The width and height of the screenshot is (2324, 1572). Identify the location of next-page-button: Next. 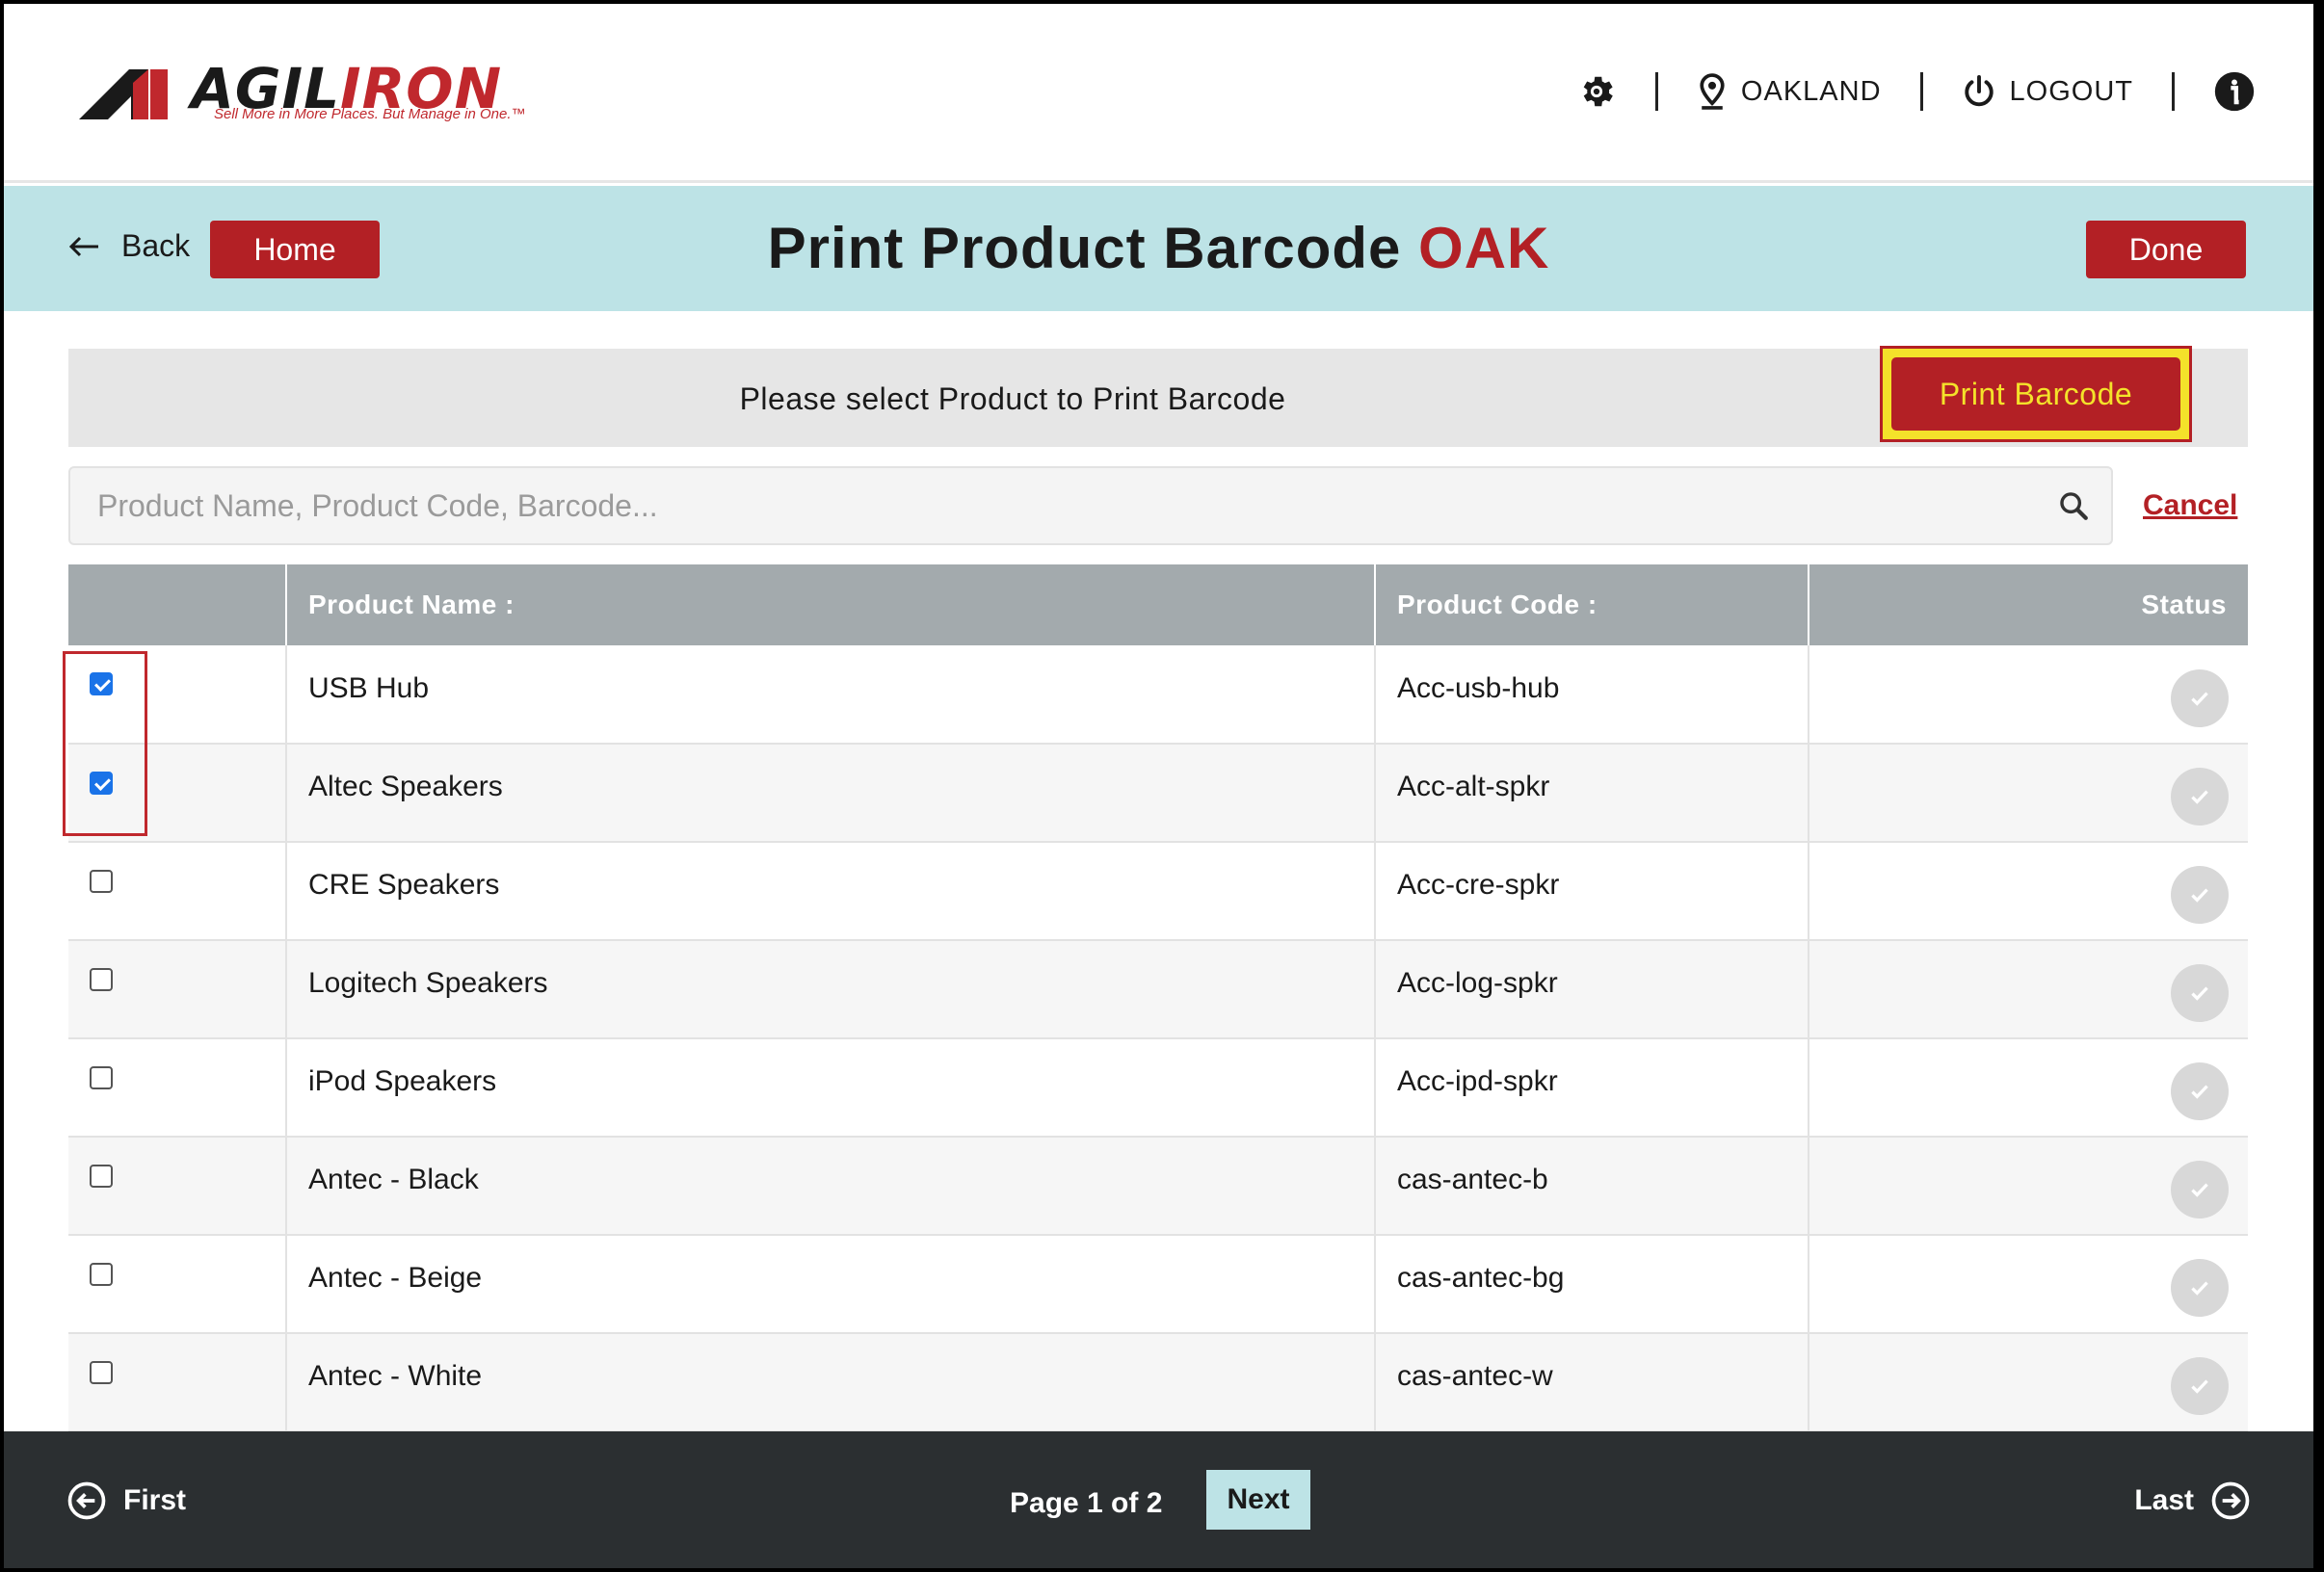
(1258, 1500).